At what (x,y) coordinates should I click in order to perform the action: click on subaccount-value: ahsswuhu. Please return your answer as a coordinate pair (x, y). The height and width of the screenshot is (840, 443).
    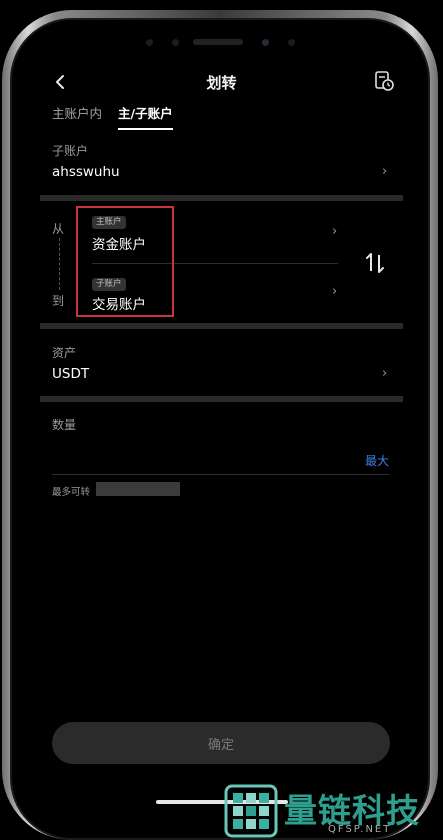
    Looking at the image, I should click on (86, 172).